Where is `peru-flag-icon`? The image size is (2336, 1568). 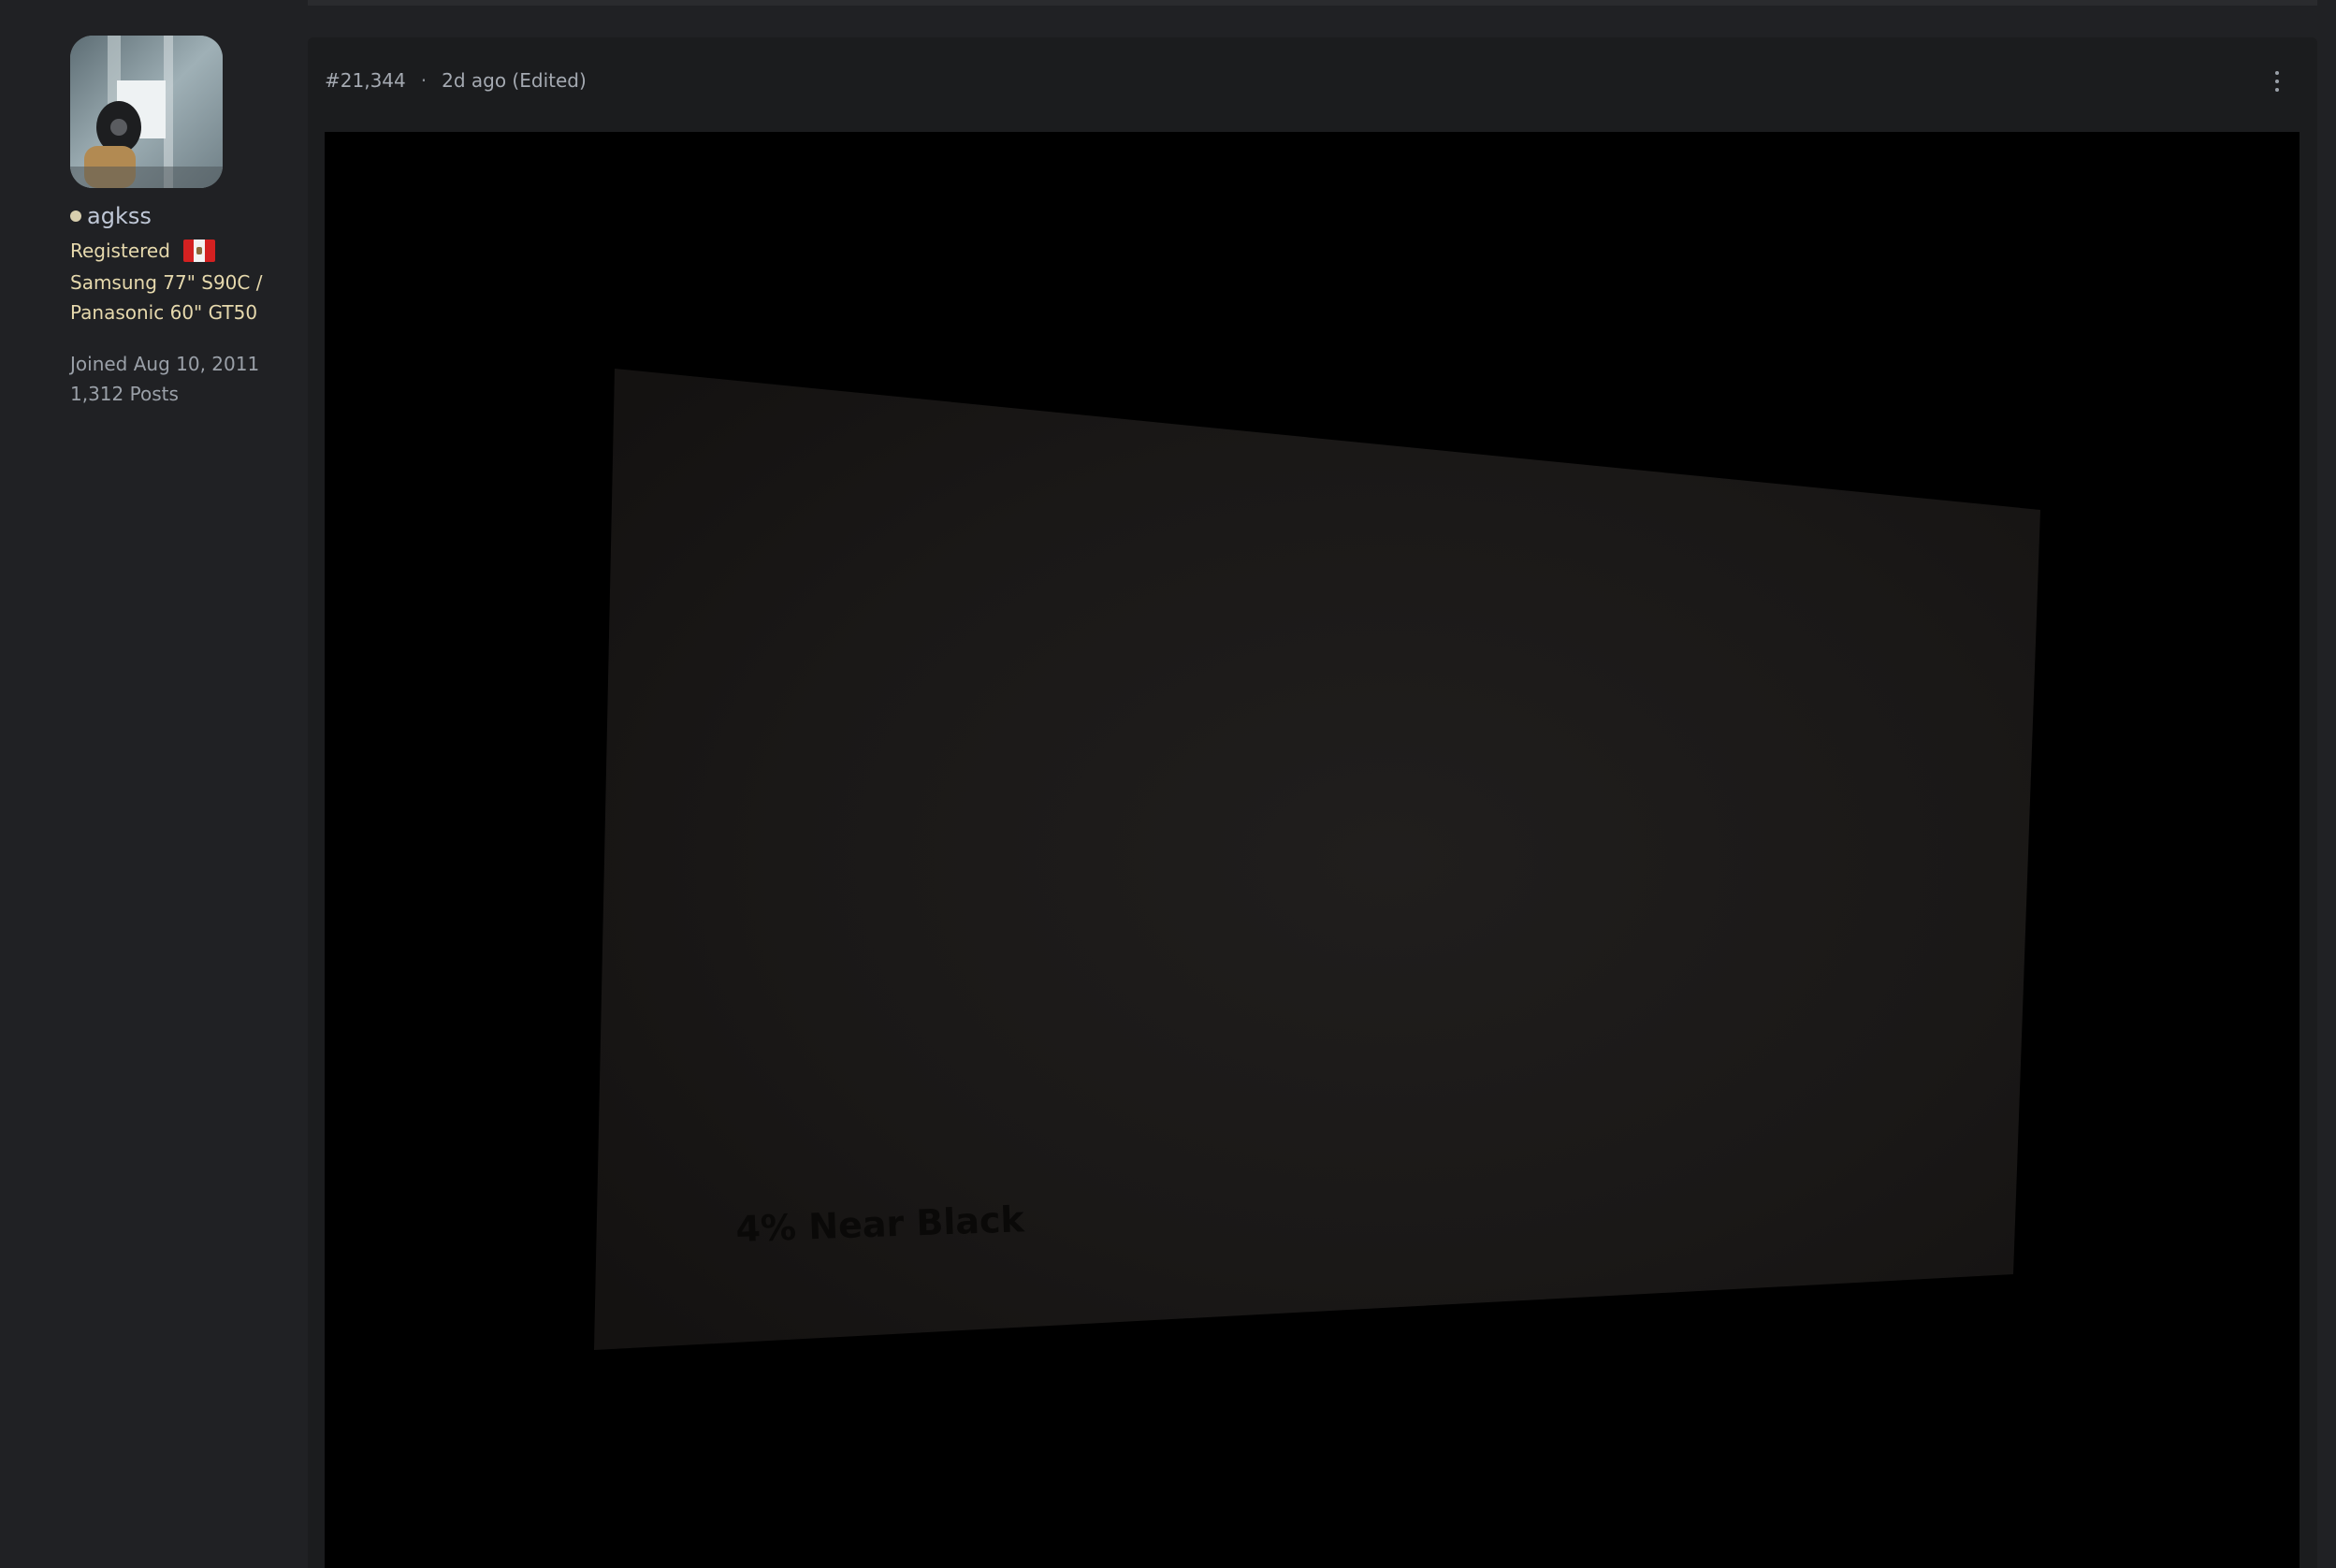 peru-flag-icon is located at coordinates (198, 251).